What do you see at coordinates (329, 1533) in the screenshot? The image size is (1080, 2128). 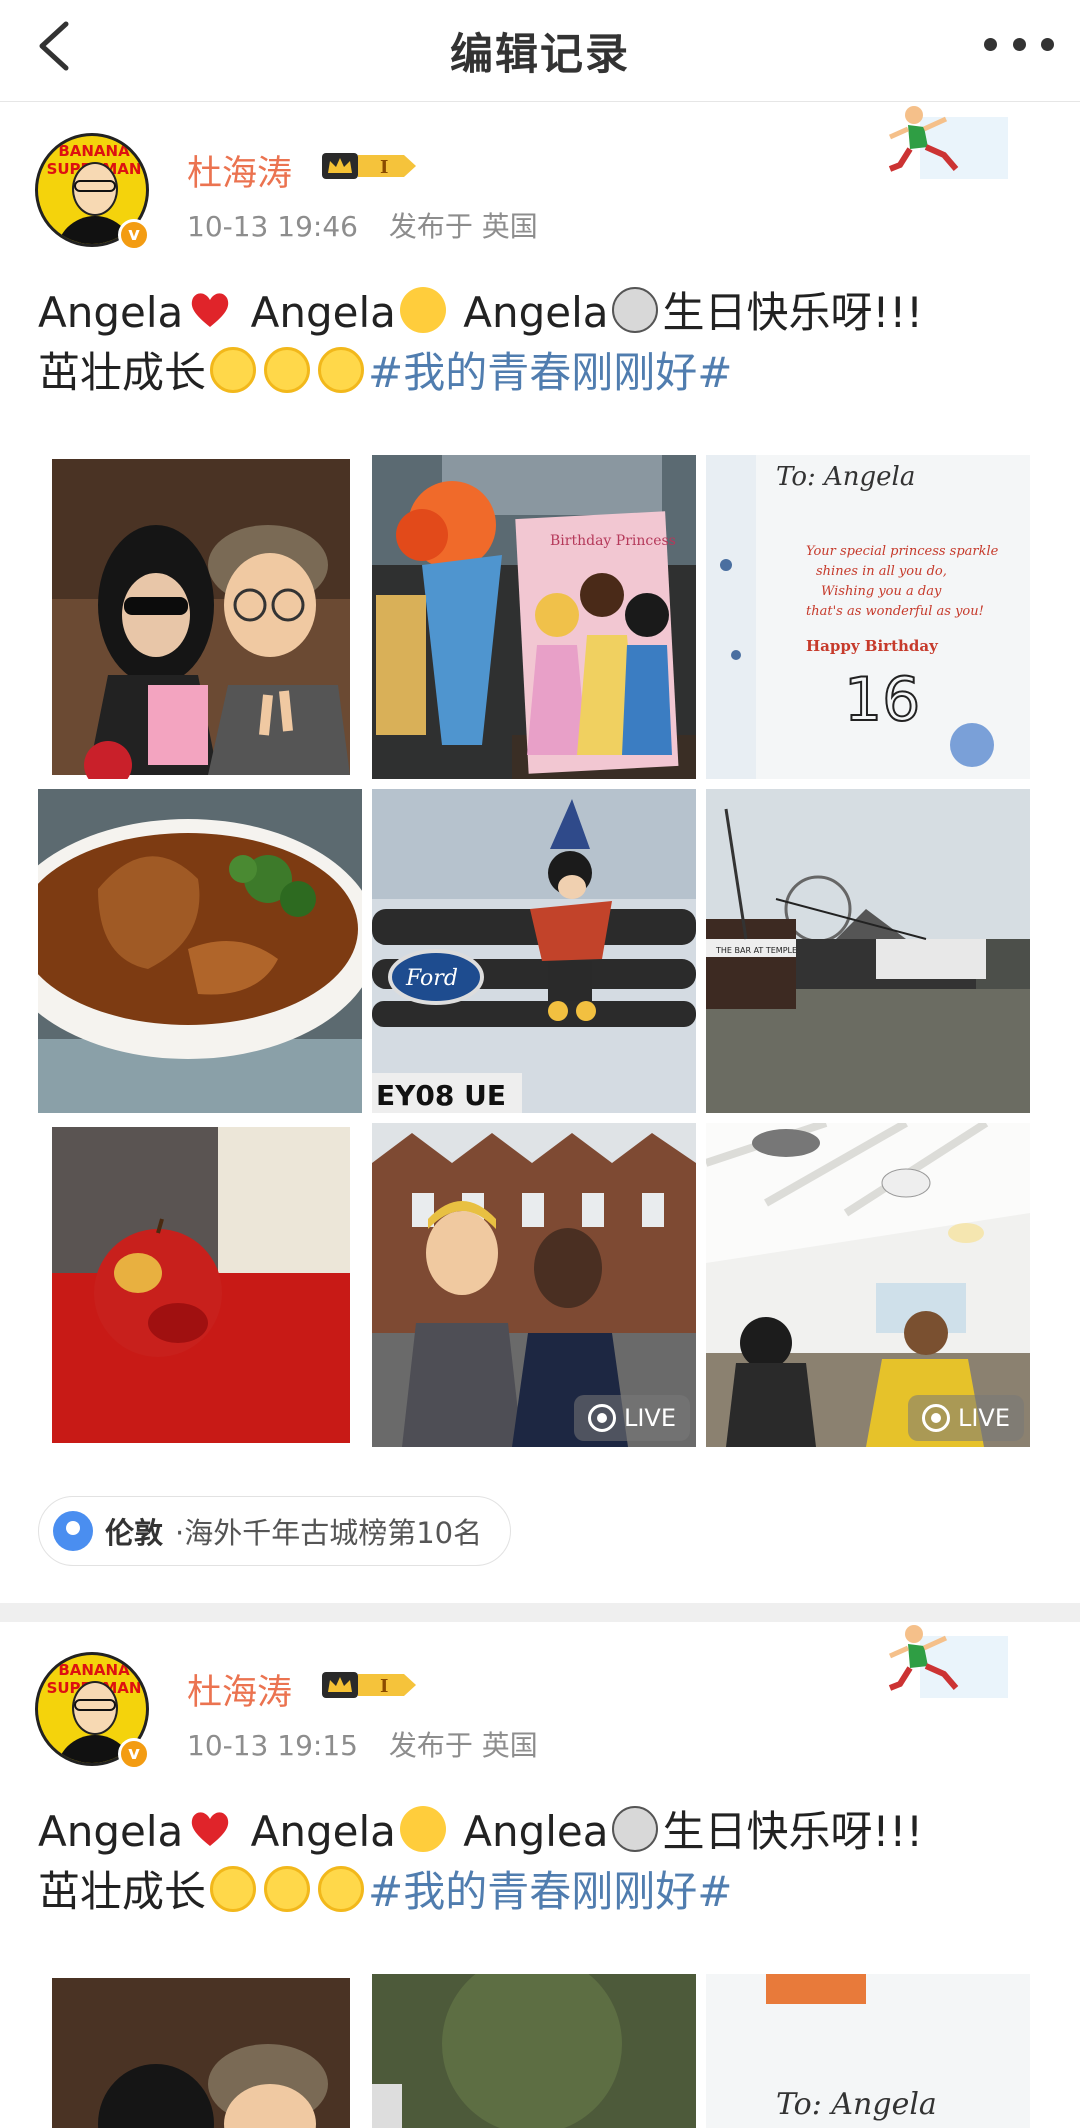 I see `location-detail: ·海外千年古城榜第10名` at bounding box center [329, 1533].